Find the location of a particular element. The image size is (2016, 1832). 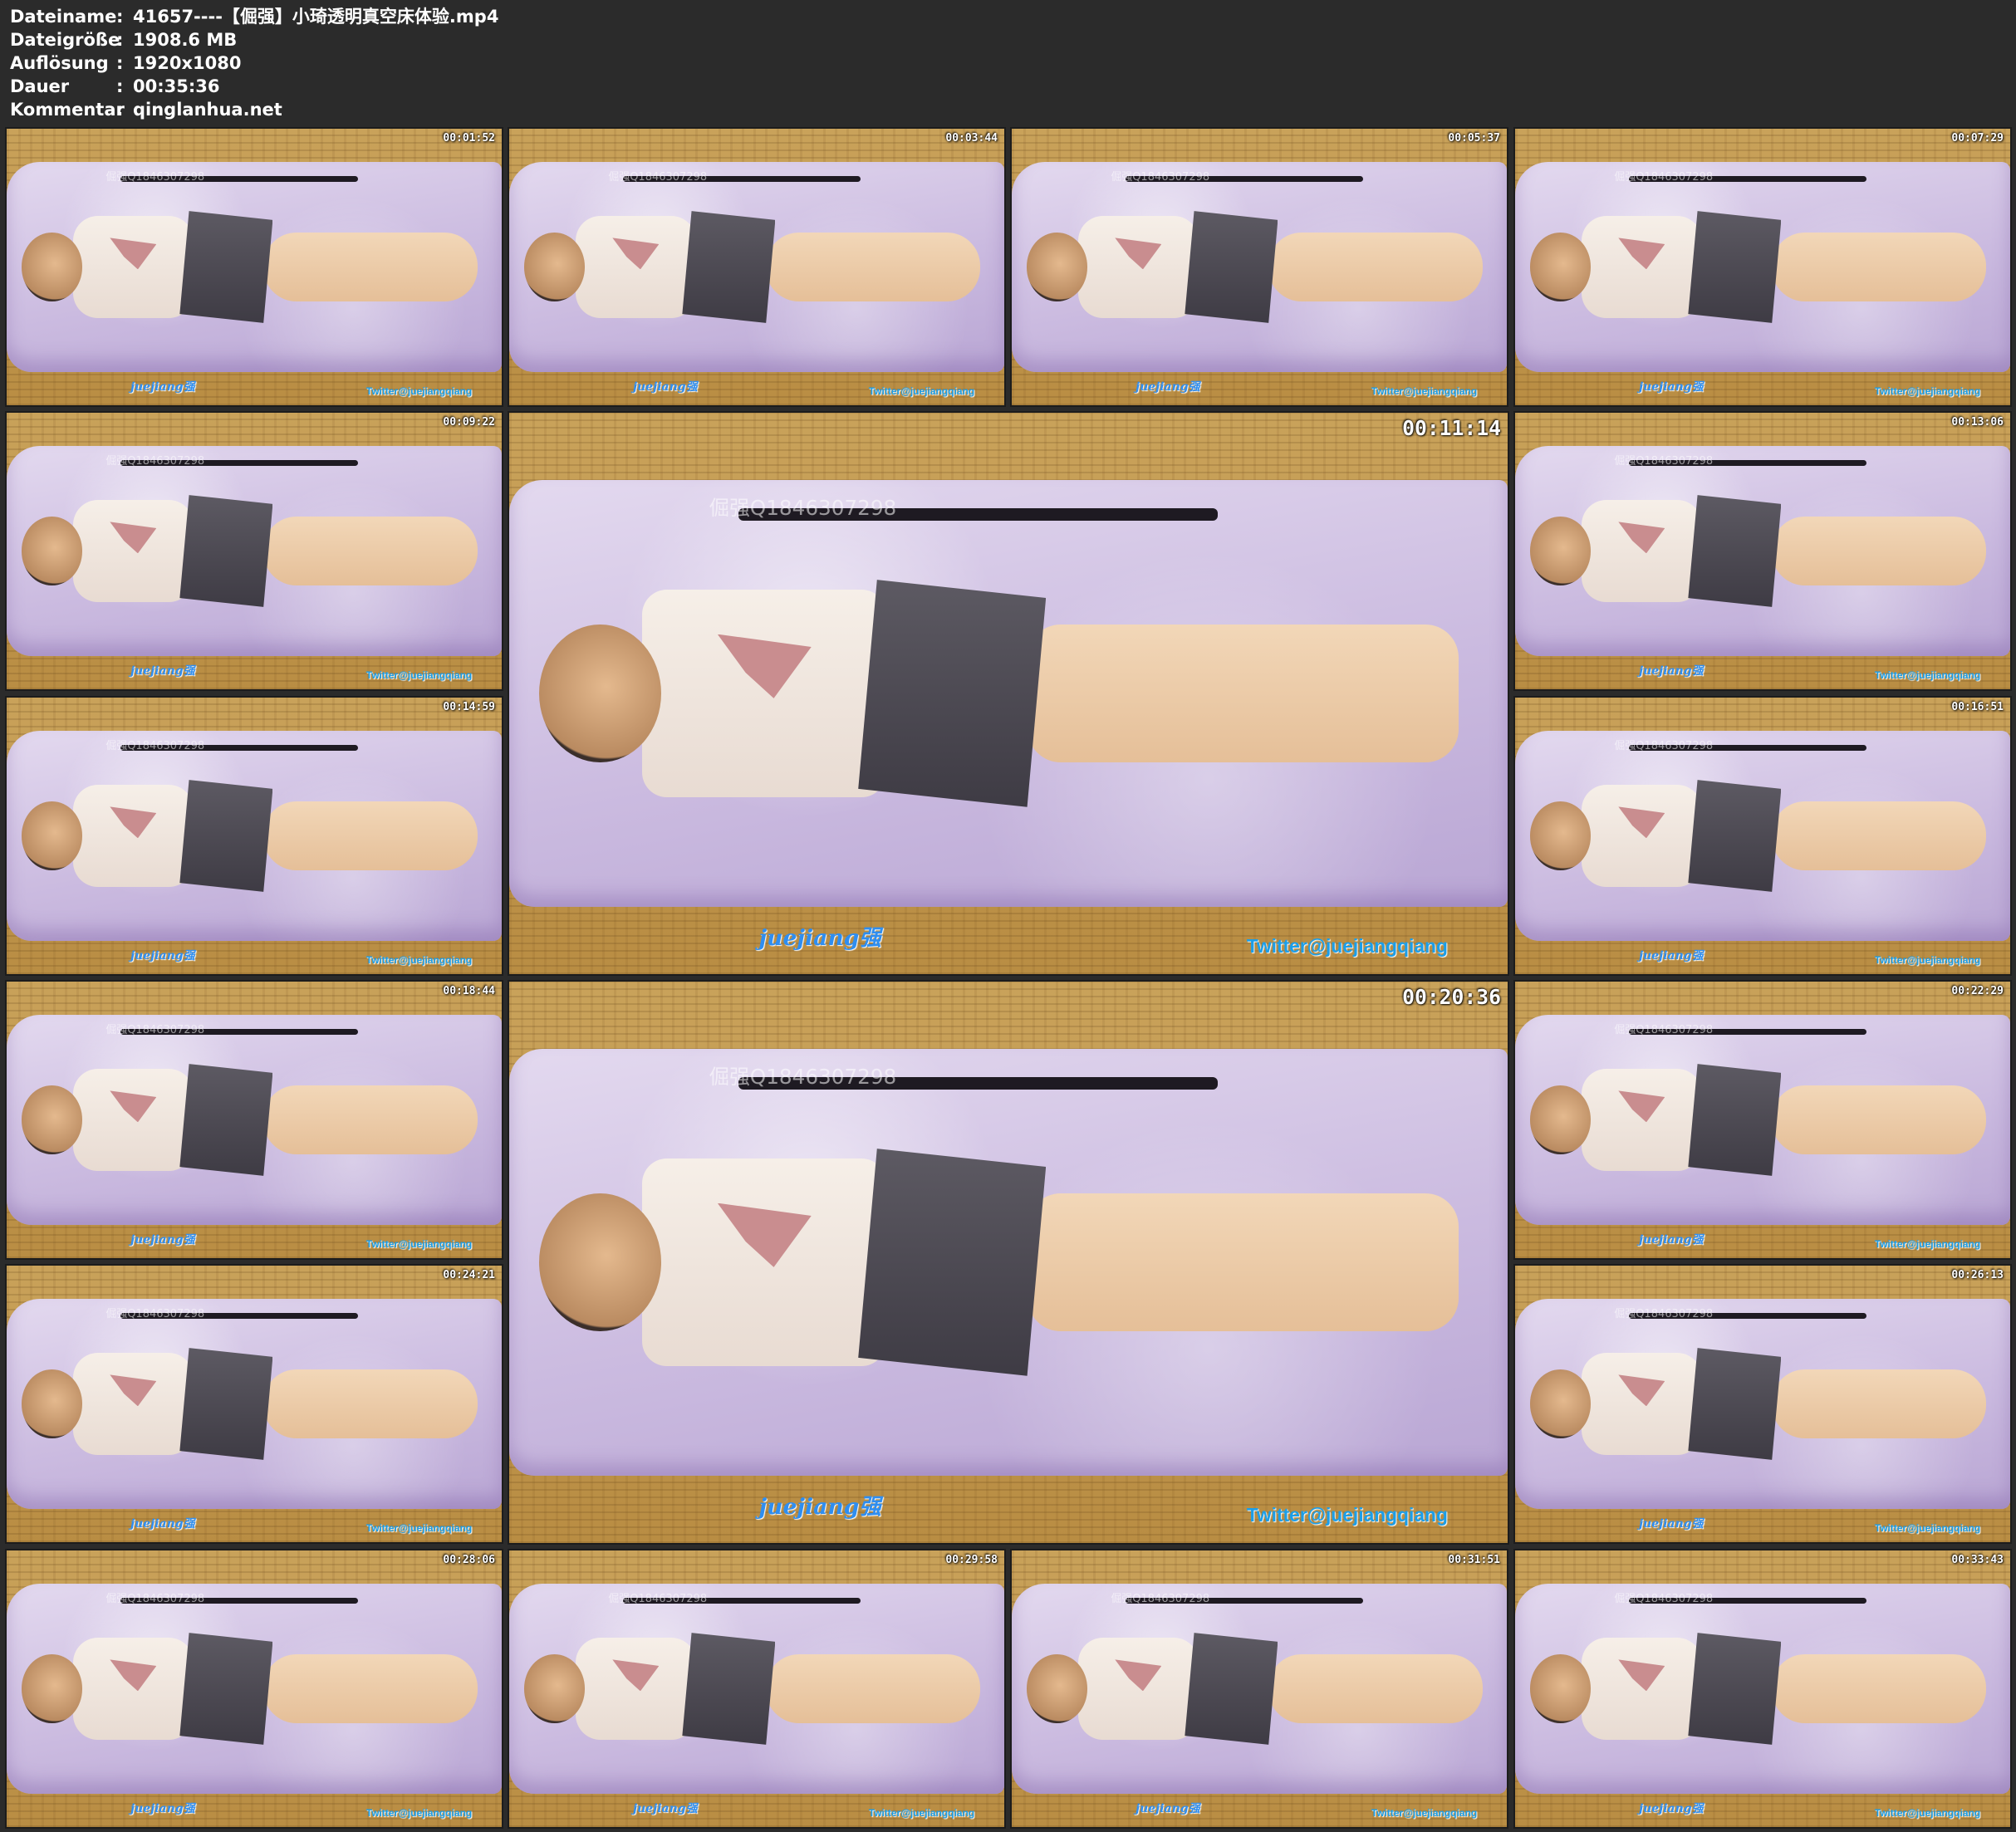

thumbnail-timestamp: 00:28:06 is located at coordinates (469, 1560).